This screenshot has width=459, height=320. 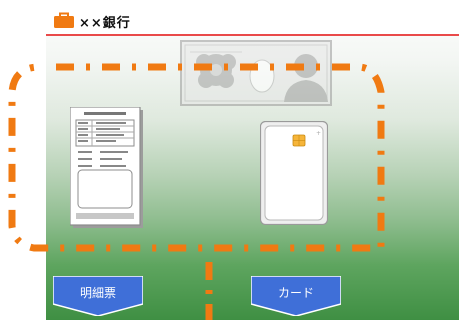 What do you see at coordinates (256, 73) in the screenshot?
I see `banknote-illustration` at bounding box center [256, 73].